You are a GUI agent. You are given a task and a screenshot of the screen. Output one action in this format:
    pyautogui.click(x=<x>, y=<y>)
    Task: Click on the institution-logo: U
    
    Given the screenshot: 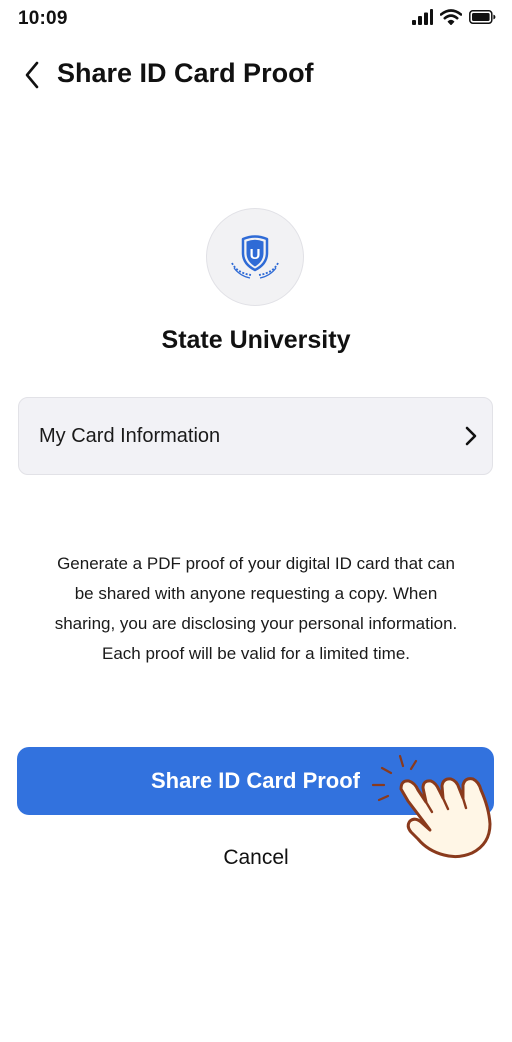 What is the action you would take?
    pyautogui.click(x=255, y=257)
    